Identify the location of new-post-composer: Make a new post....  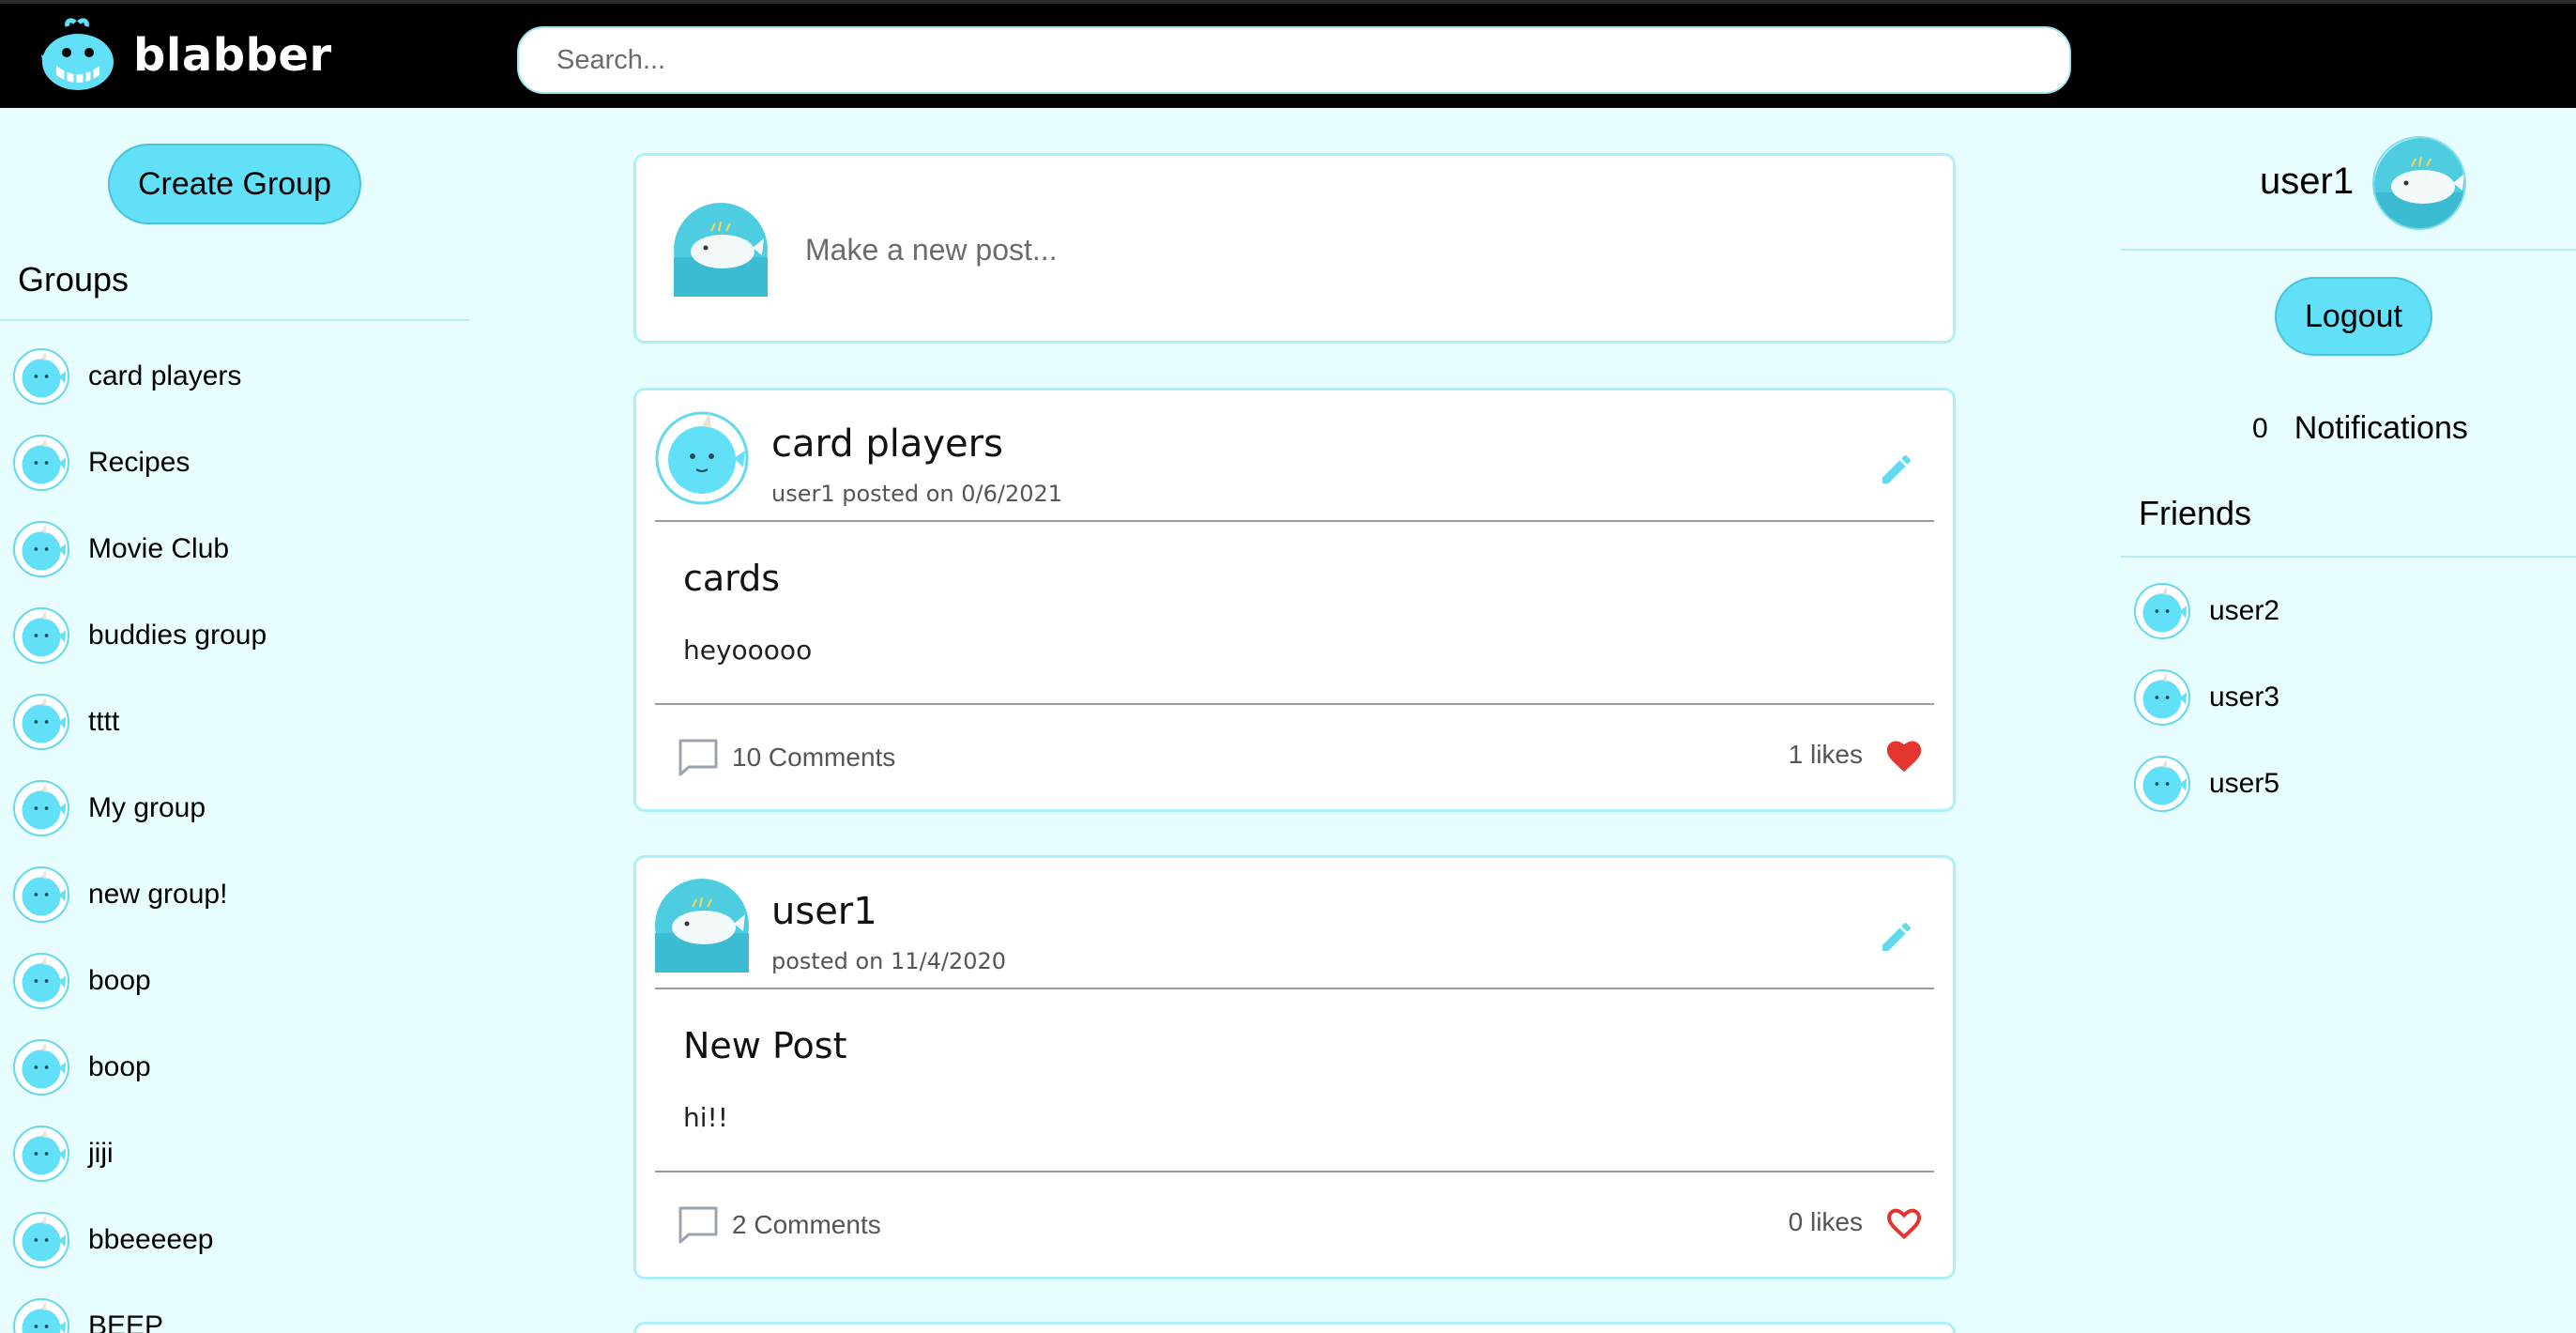
(1294, 248).